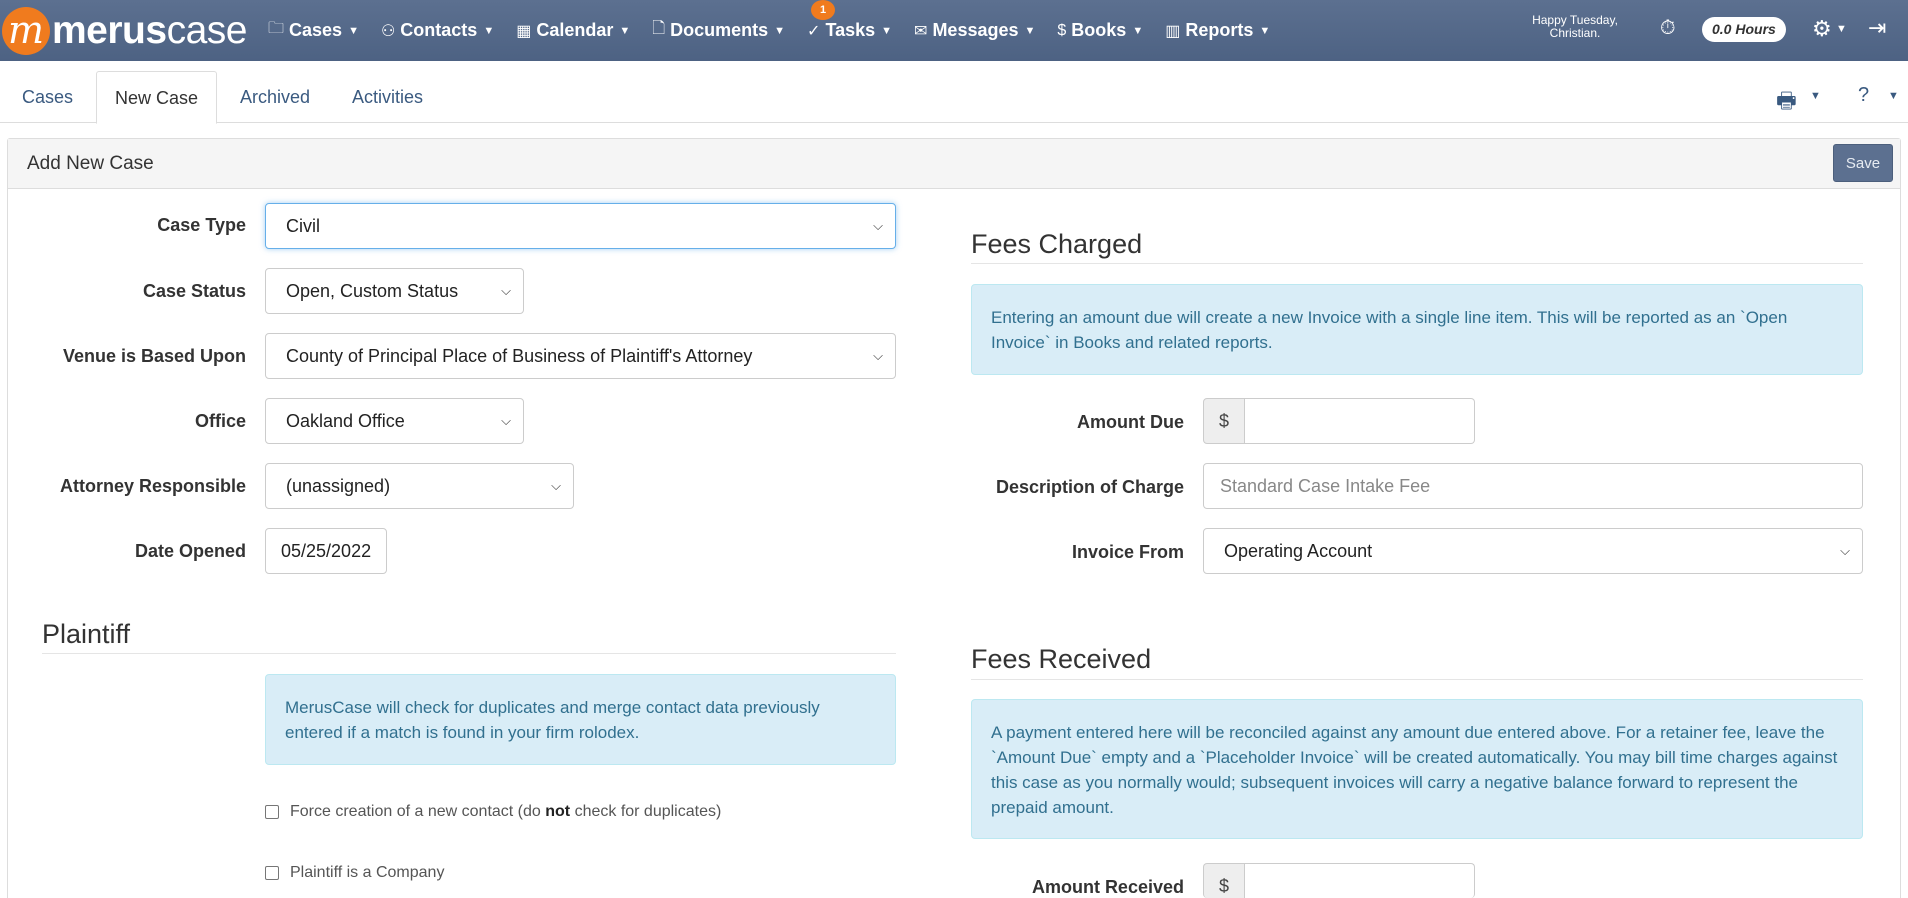 This screenshot has width=1908, height=898. I want to click on tab-cases: Cases, so click(47, 97).